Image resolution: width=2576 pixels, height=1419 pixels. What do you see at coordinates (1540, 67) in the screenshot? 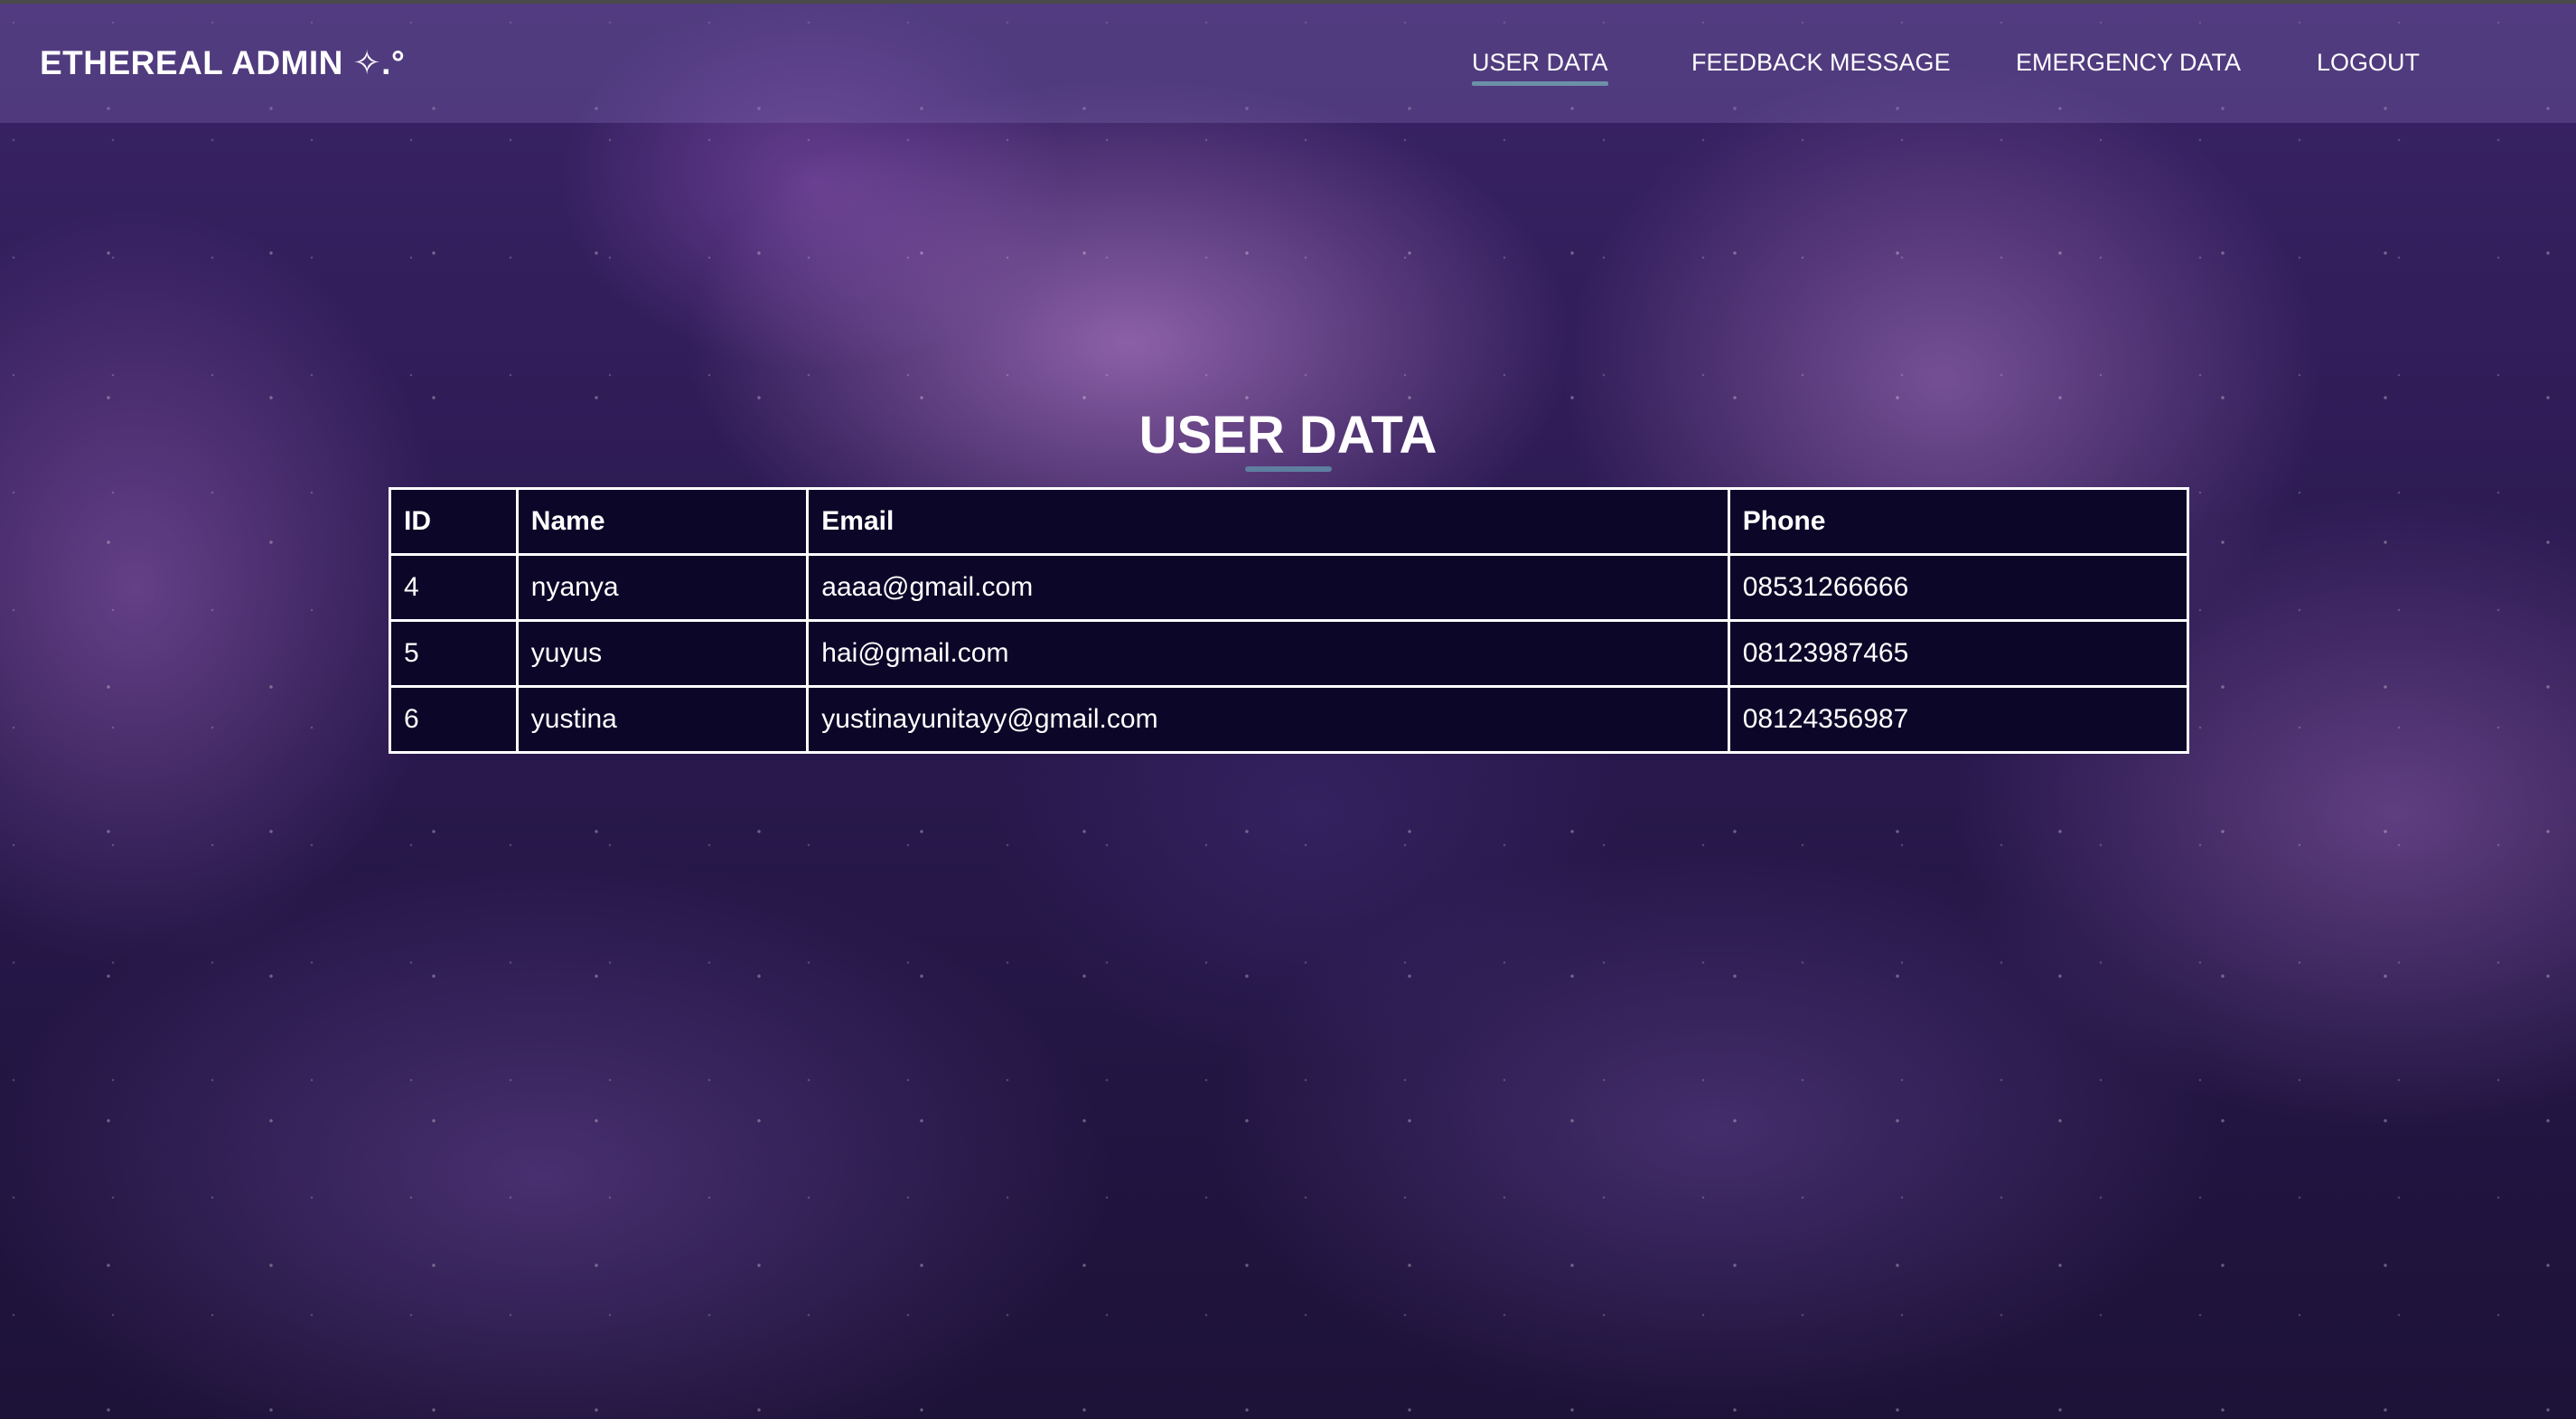
I see `nav-user-data: USER DATA` at bounding box center [1540, 67].